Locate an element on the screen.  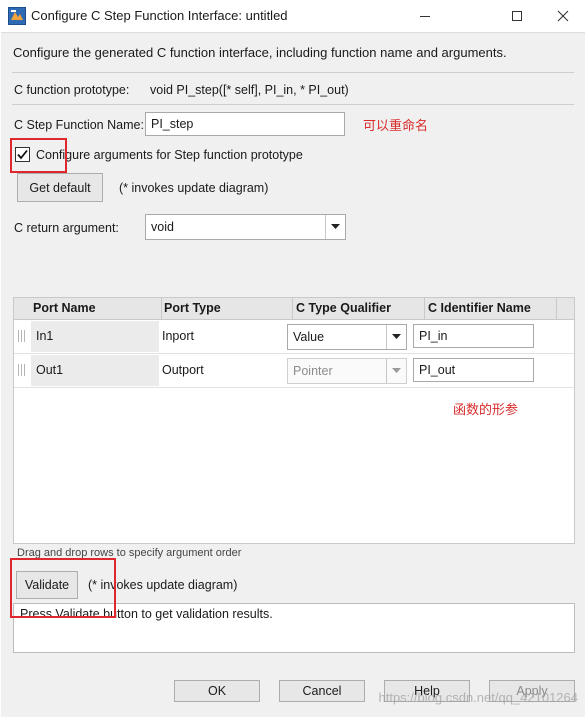
minimize-icon is located at coordinates (425, 16).